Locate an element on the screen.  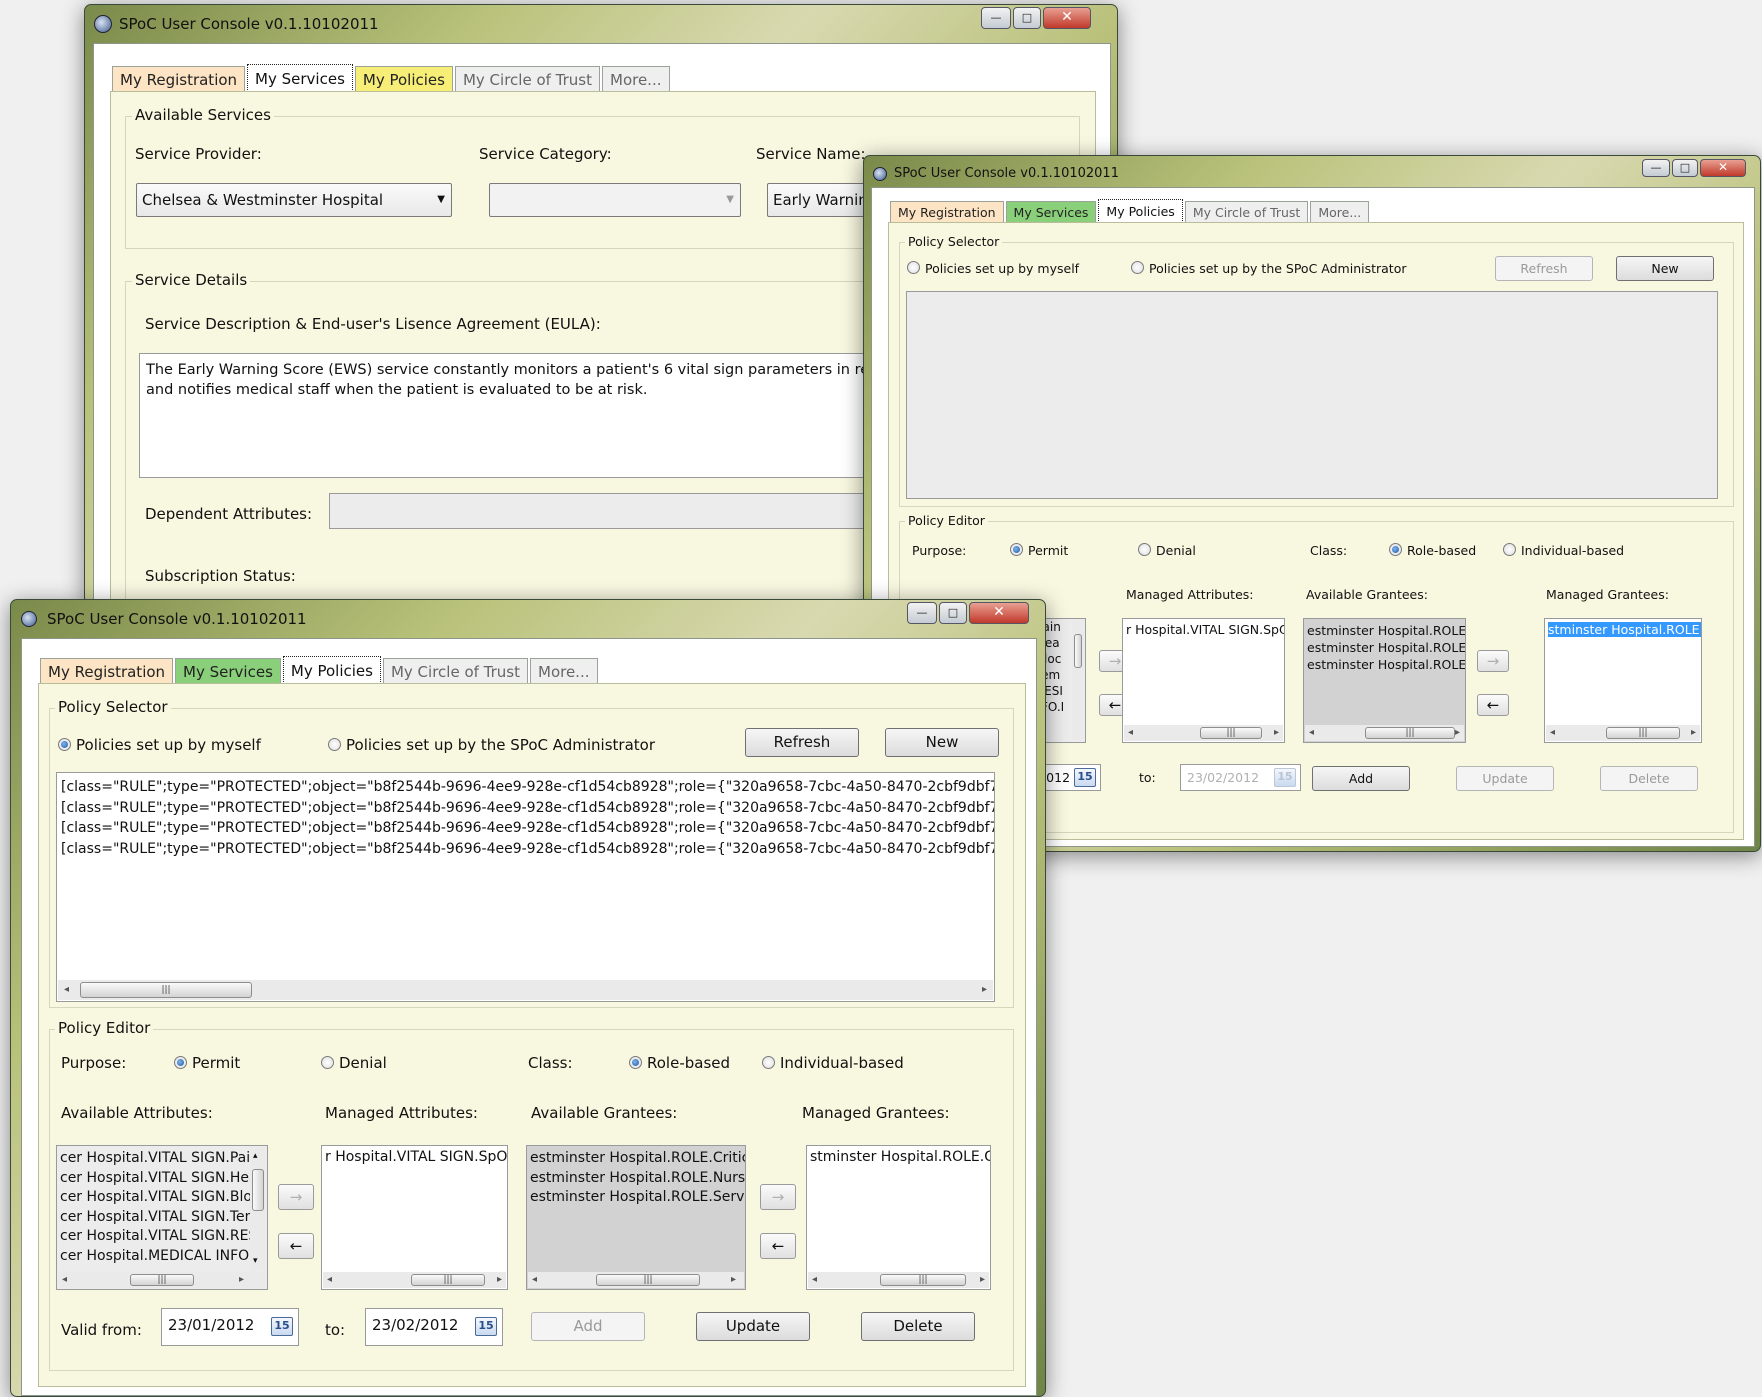
list-item: stminster Hospital.ROLE.GP is located at coordinates (900, 1157).